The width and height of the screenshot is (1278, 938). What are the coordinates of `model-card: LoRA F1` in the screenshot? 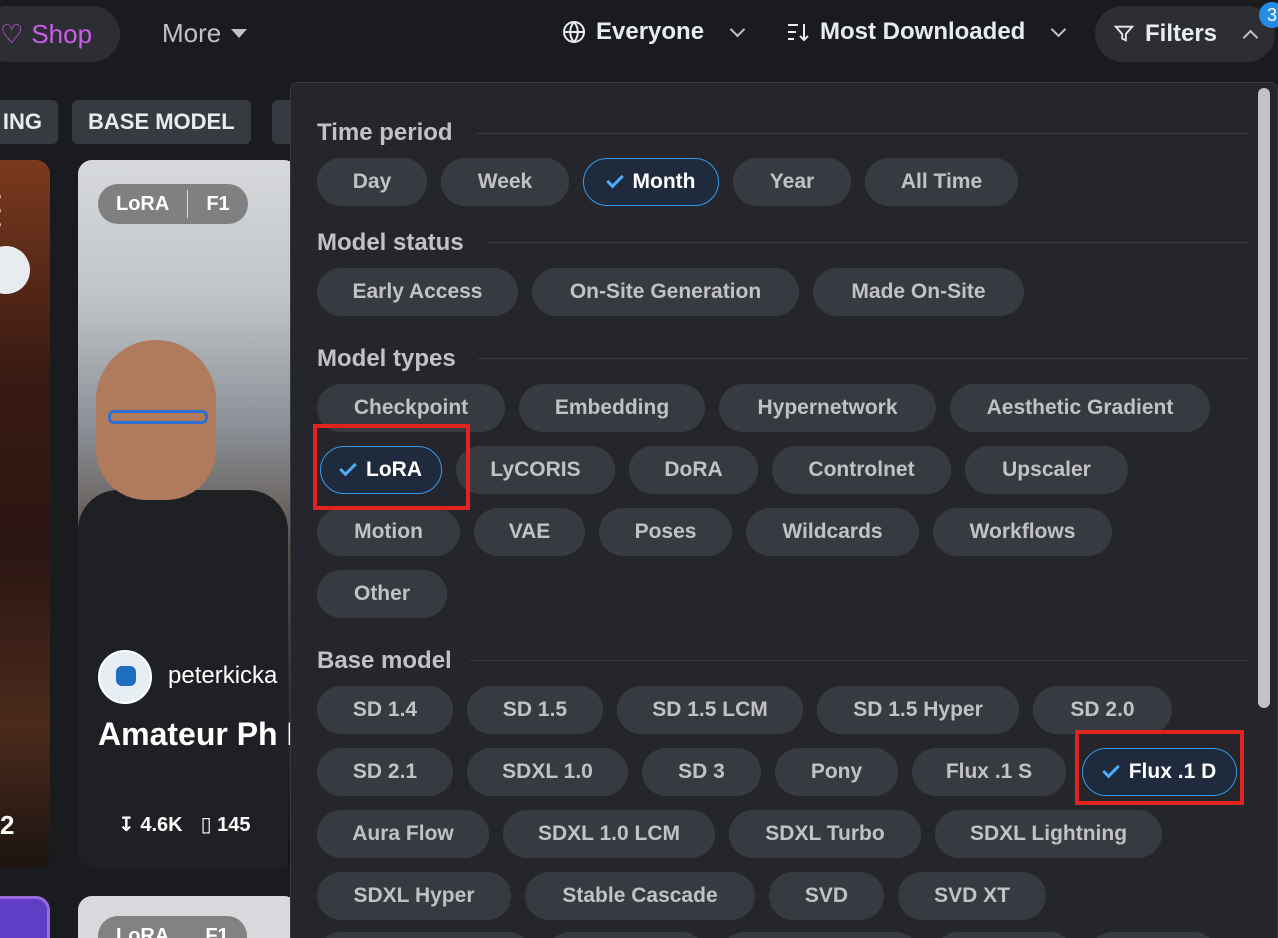 It's located at (188, 917).